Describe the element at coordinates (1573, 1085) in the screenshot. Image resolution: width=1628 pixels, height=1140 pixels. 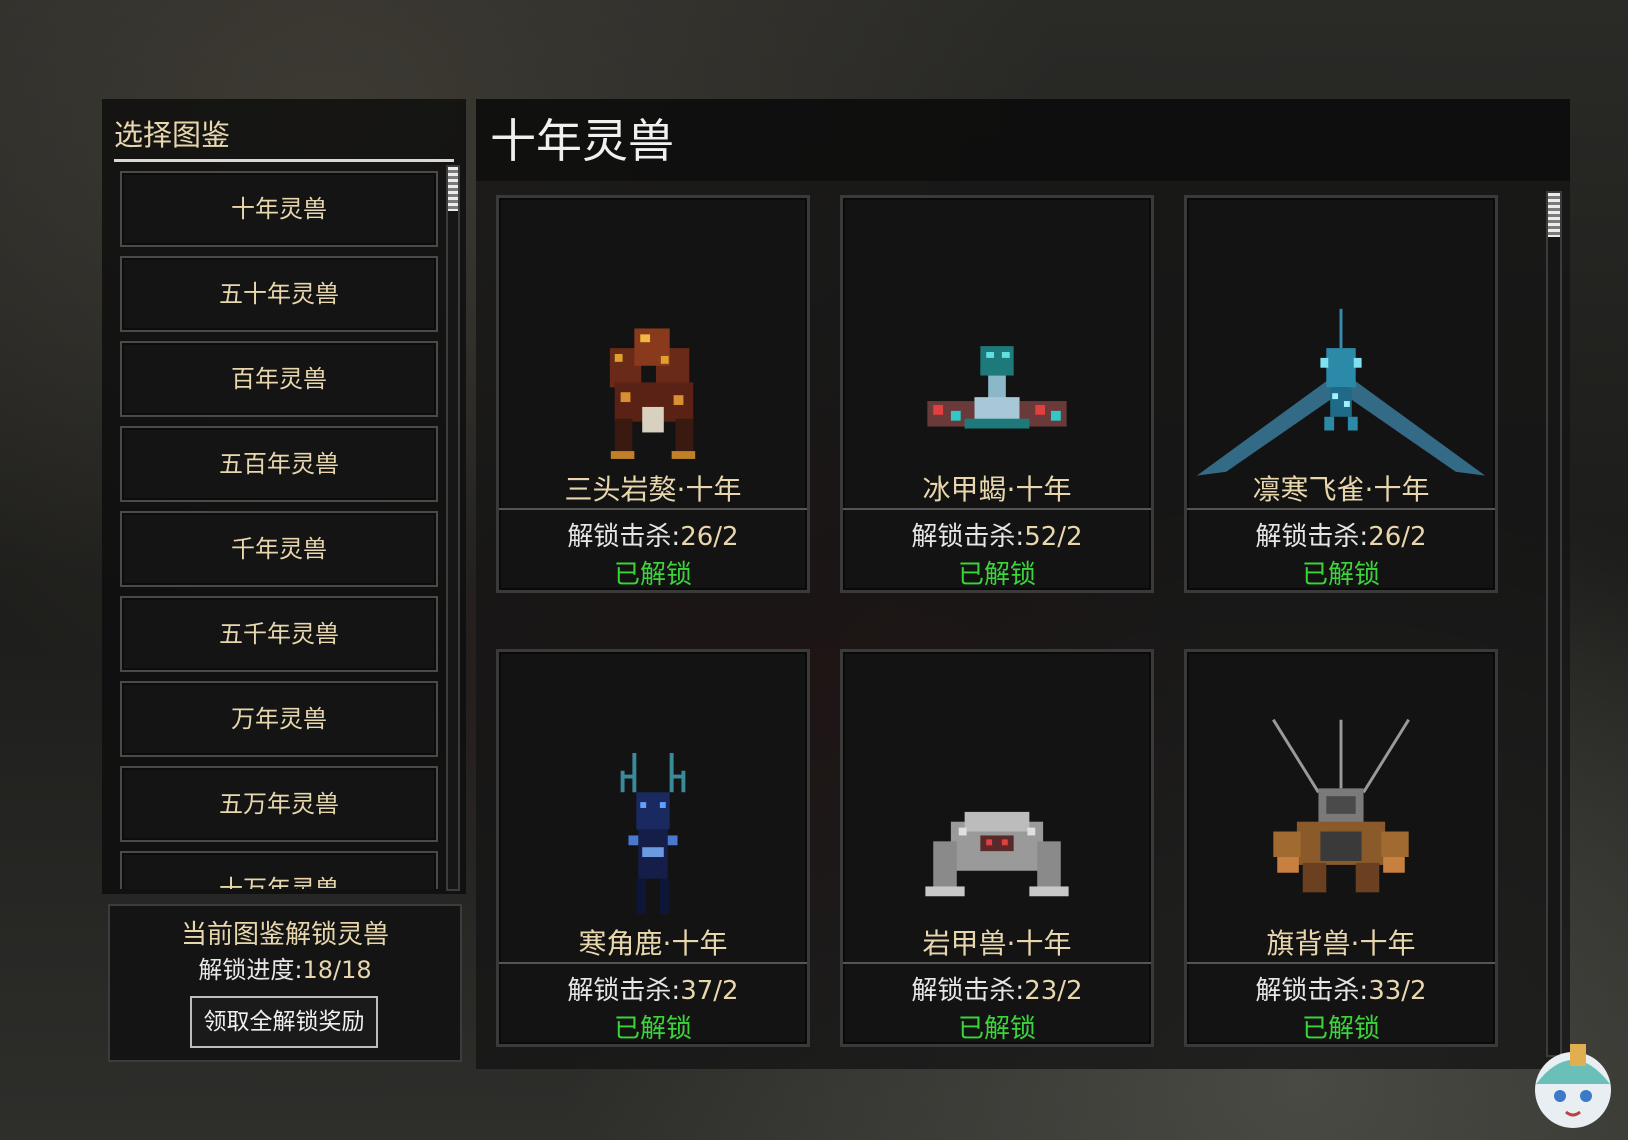
I see `assistant-avatar-icon` at that location.